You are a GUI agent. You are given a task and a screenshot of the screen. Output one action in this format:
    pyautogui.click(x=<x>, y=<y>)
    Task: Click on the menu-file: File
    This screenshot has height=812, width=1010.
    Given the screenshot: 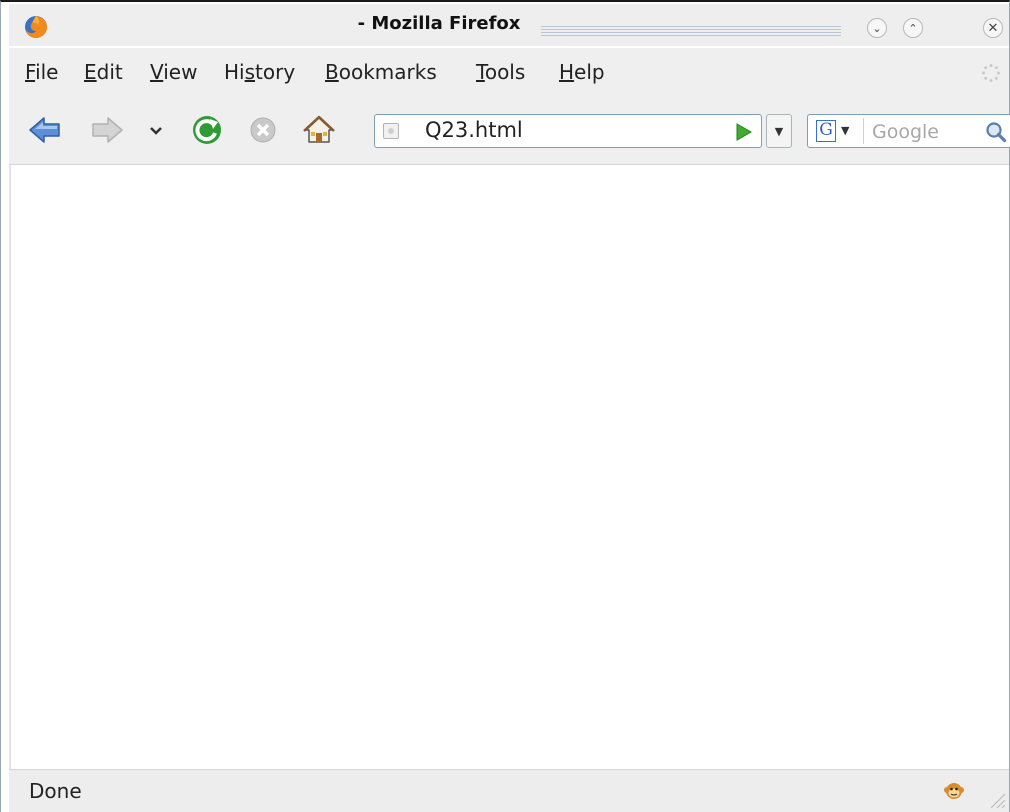 What is the action you would take?
    pyautogui.click(x=41, y=72)
    